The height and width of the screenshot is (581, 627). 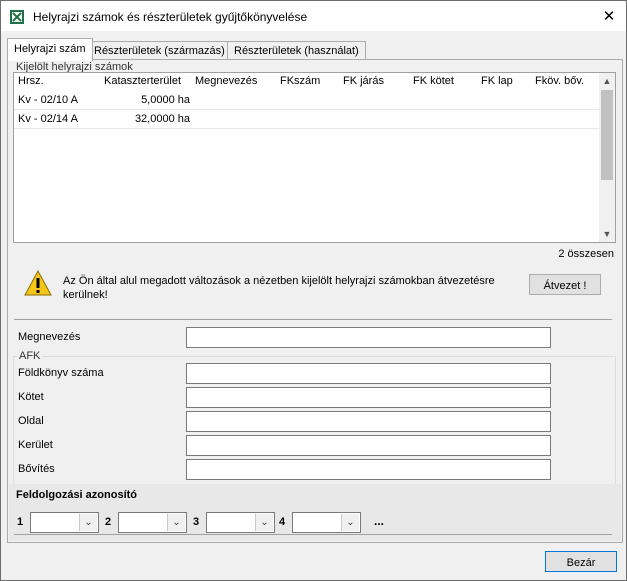 What do you see at coordinates (48, 119) in the screenshot?
I see `cell-hrsz: Kv - 02/14 A` at bounding box center [48, 119].